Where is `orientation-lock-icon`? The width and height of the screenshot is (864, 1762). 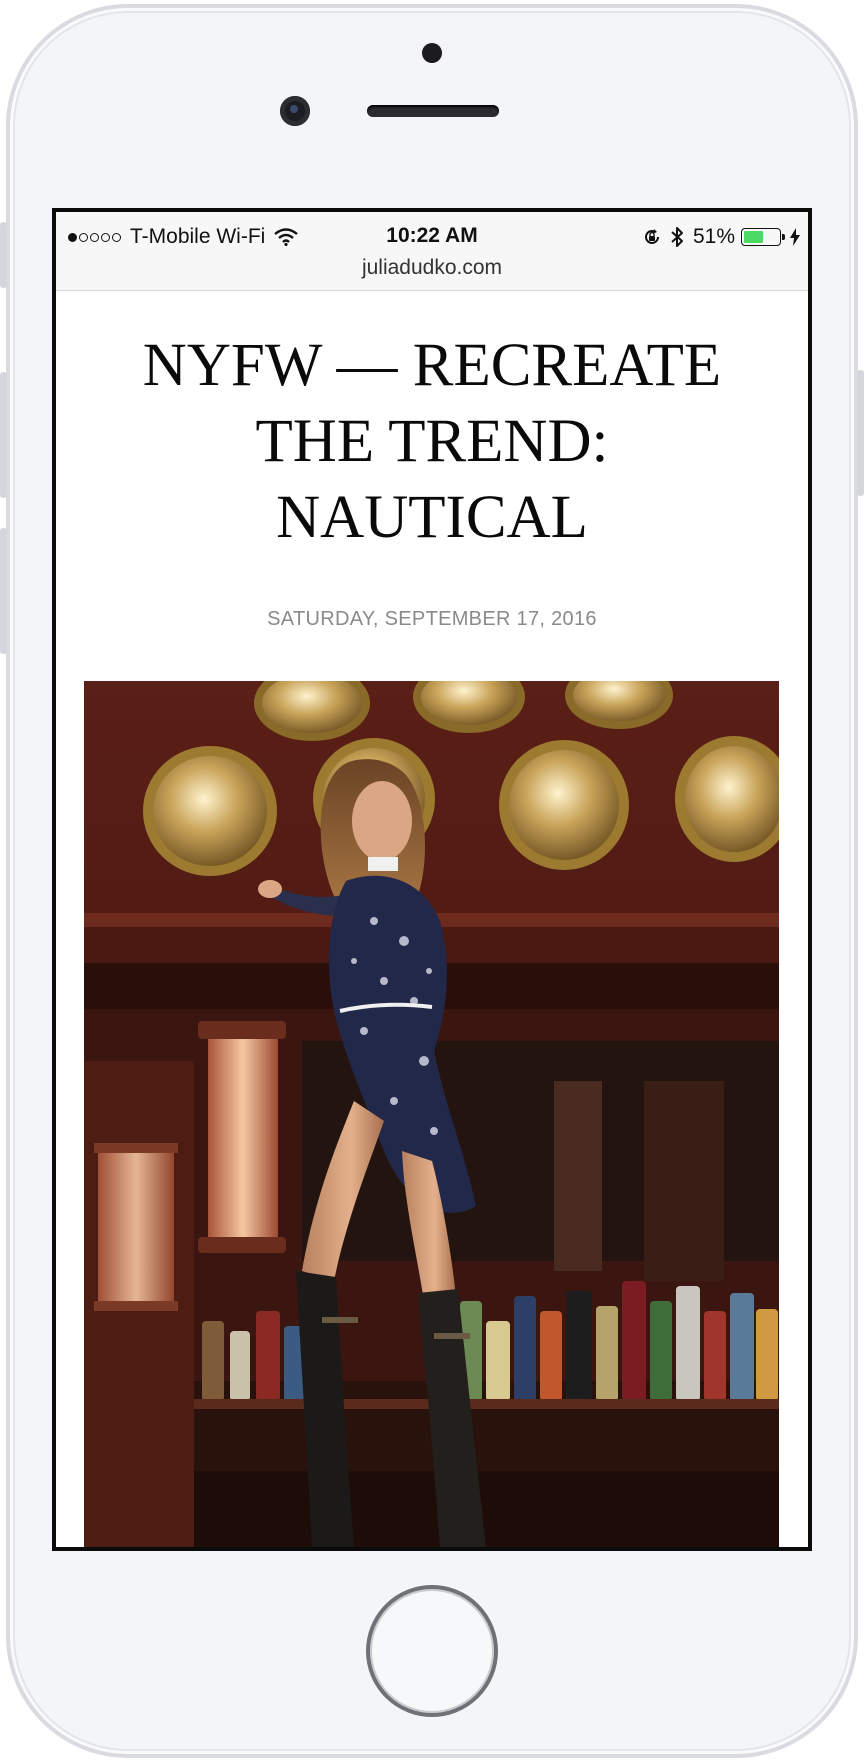 orientation-lock-icon is located at coordinates (652, 237).